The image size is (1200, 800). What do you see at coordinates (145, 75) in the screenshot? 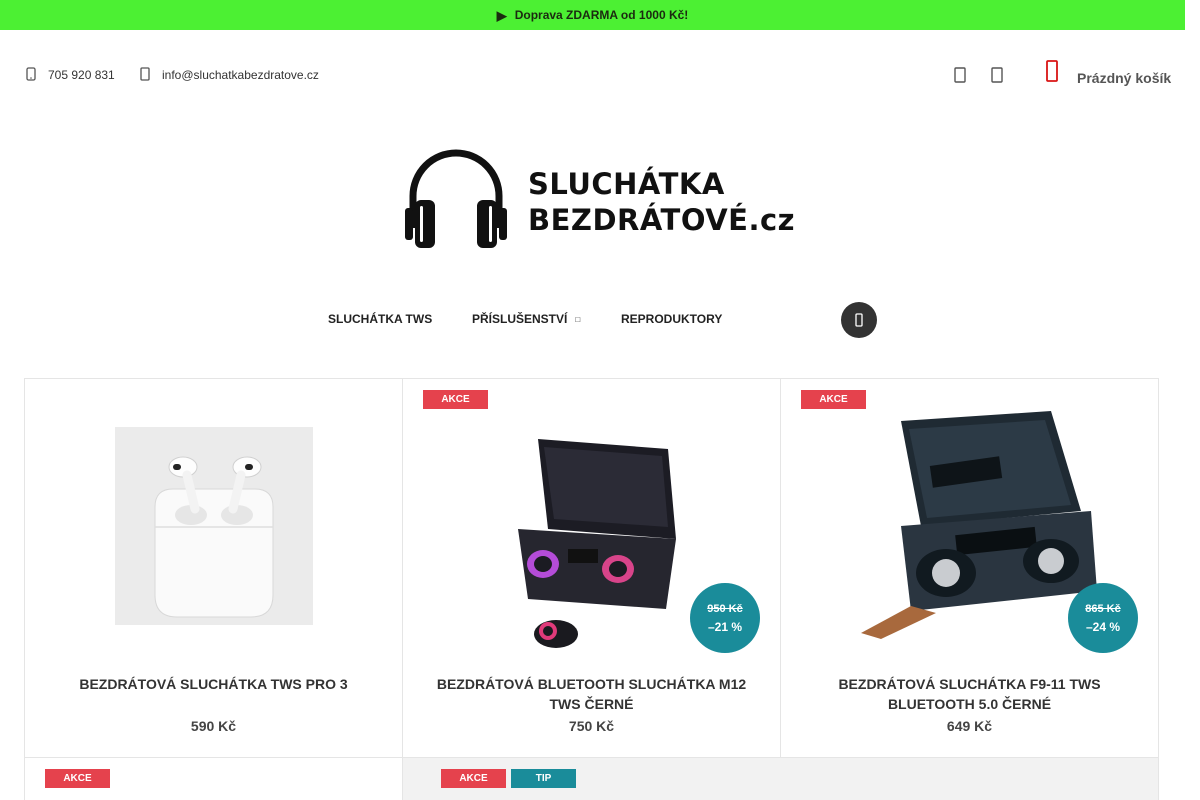
I see `envelope-icon` at bounding box center [145, 75].